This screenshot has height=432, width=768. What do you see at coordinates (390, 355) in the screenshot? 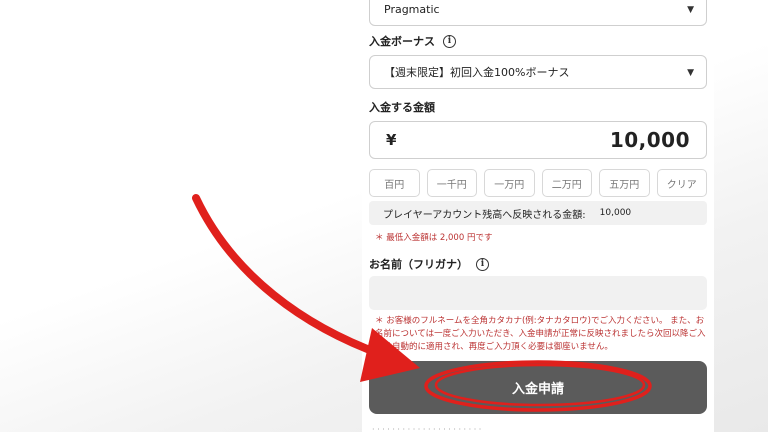
I see `annotation-arrow-head` at bounding box center [390, 355].